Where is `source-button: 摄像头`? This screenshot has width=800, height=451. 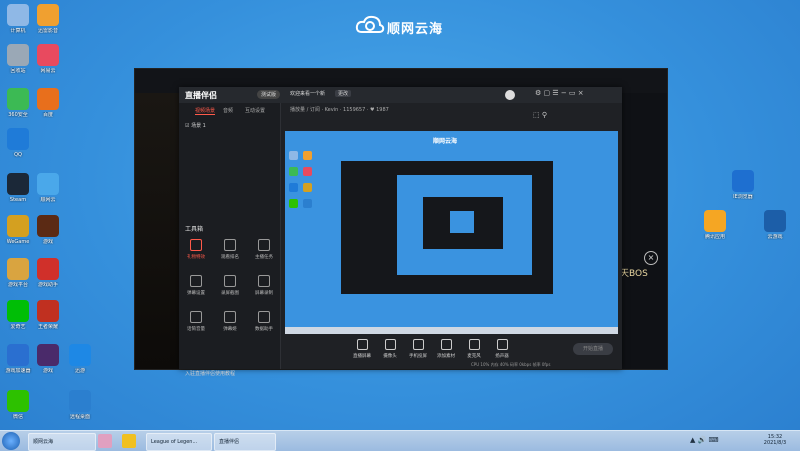
source-button: 摄像头 is located at coordinates (390, 349).